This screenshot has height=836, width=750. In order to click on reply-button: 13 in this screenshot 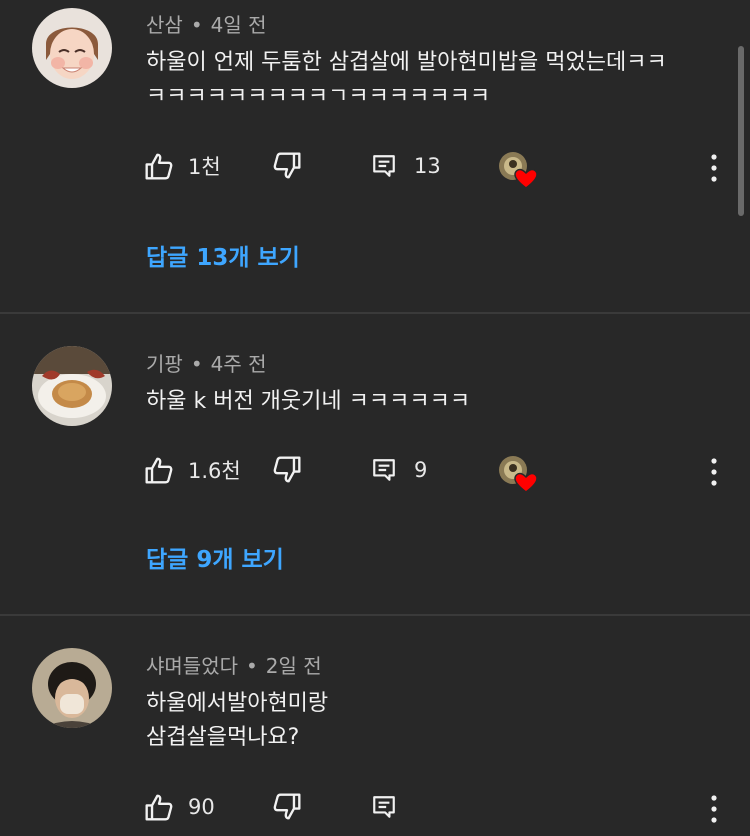, I will do `click(406, 166)`.